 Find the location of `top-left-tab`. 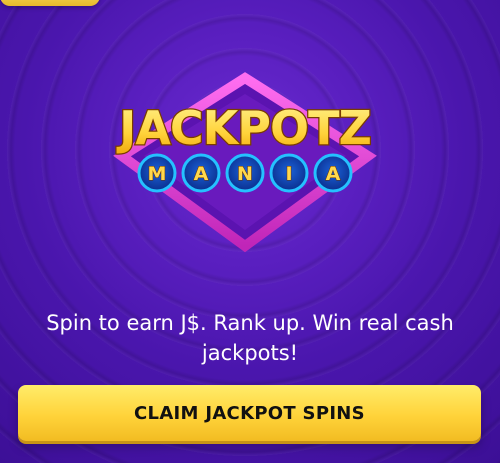

top-left-tab is located at coordinates (50, 3).